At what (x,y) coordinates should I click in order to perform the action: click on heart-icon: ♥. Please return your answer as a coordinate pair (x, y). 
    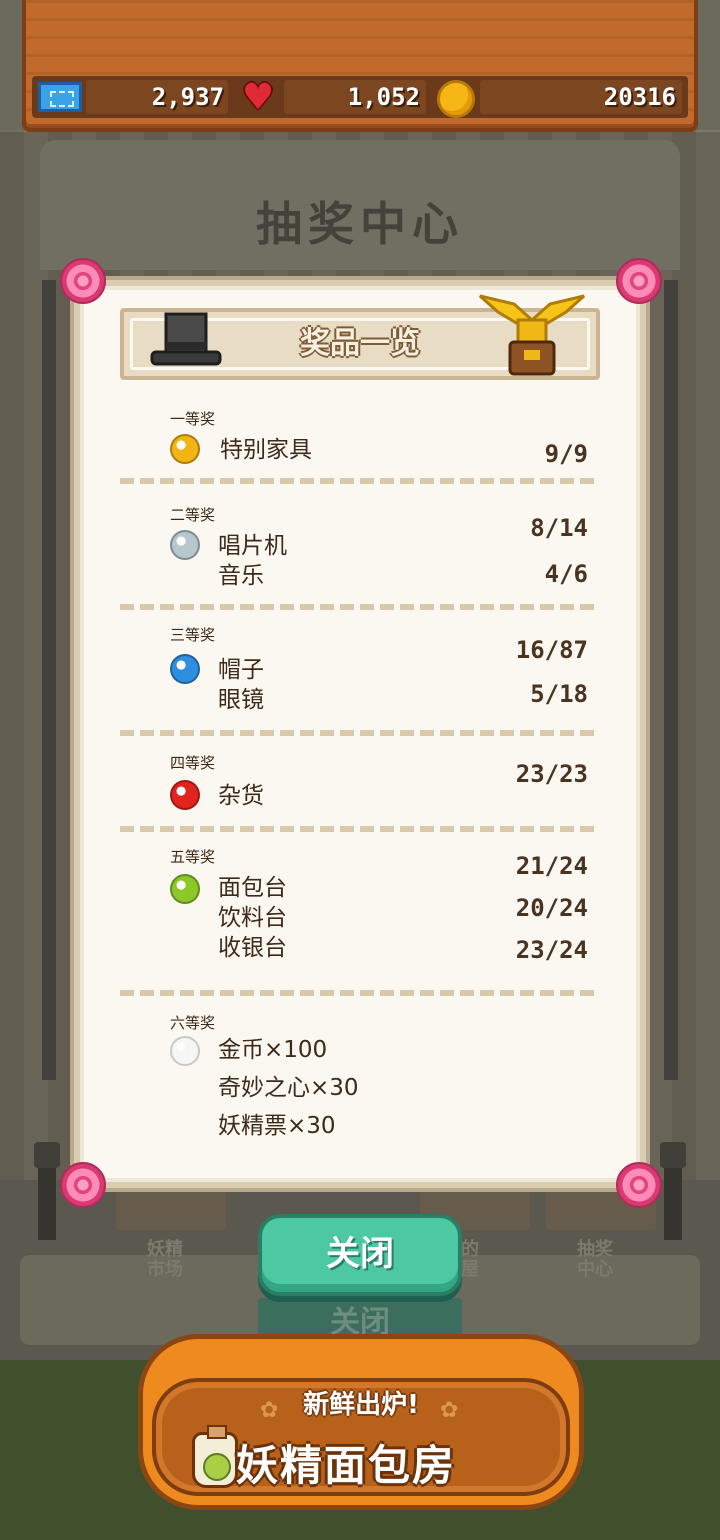
    Looking at the image, I should click on (258, 97).